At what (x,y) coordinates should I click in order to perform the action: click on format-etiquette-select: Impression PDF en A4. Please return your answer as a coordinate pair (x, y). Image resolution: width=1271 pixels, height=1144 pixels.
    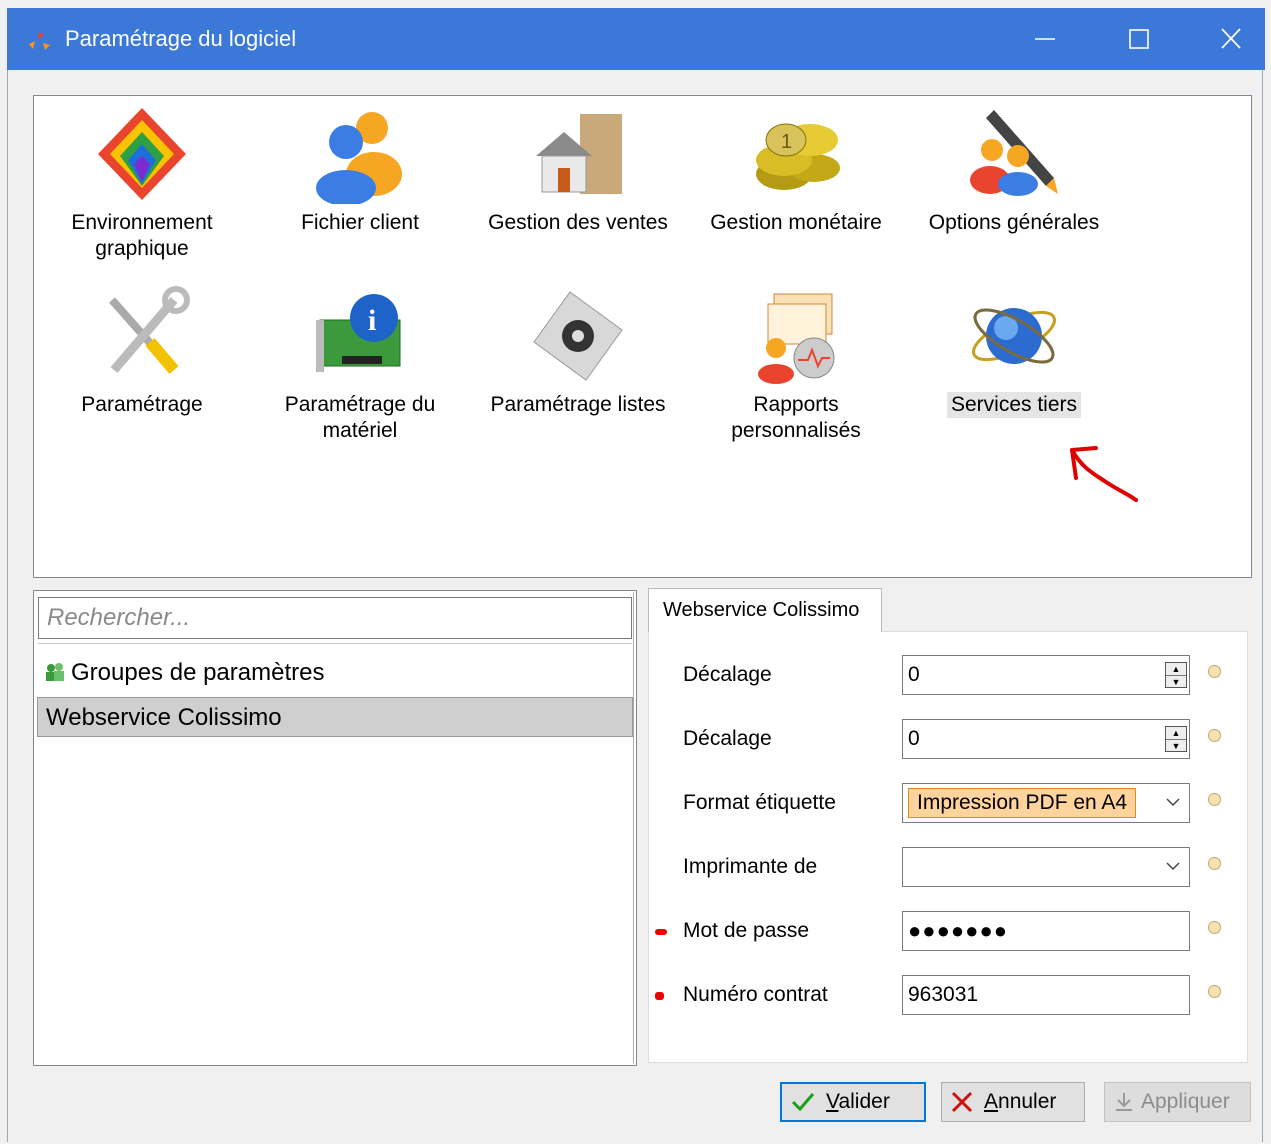
    Looking at the image, I should click on (1046, 803).